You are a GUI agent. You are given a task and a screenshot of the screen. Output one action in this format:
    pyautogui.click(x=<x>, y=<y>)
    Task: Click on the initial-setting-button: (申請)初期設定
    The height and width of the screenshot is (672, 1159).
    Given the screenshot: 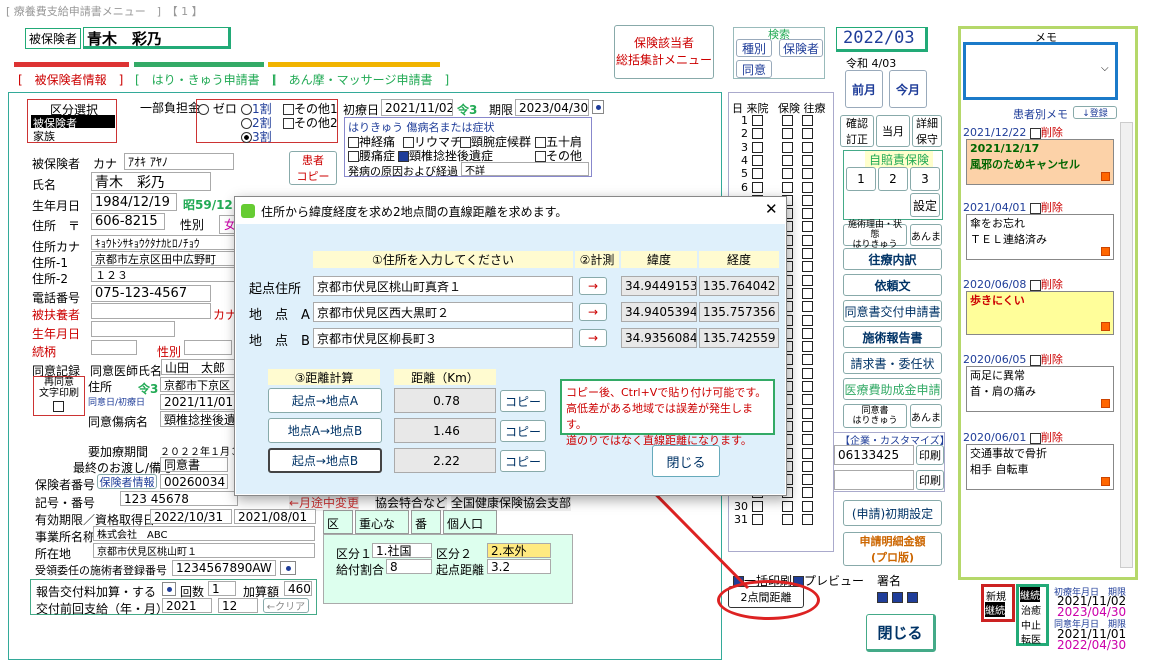 What is the action you would take?
    pyautogui.click(x=892, y=513)
    